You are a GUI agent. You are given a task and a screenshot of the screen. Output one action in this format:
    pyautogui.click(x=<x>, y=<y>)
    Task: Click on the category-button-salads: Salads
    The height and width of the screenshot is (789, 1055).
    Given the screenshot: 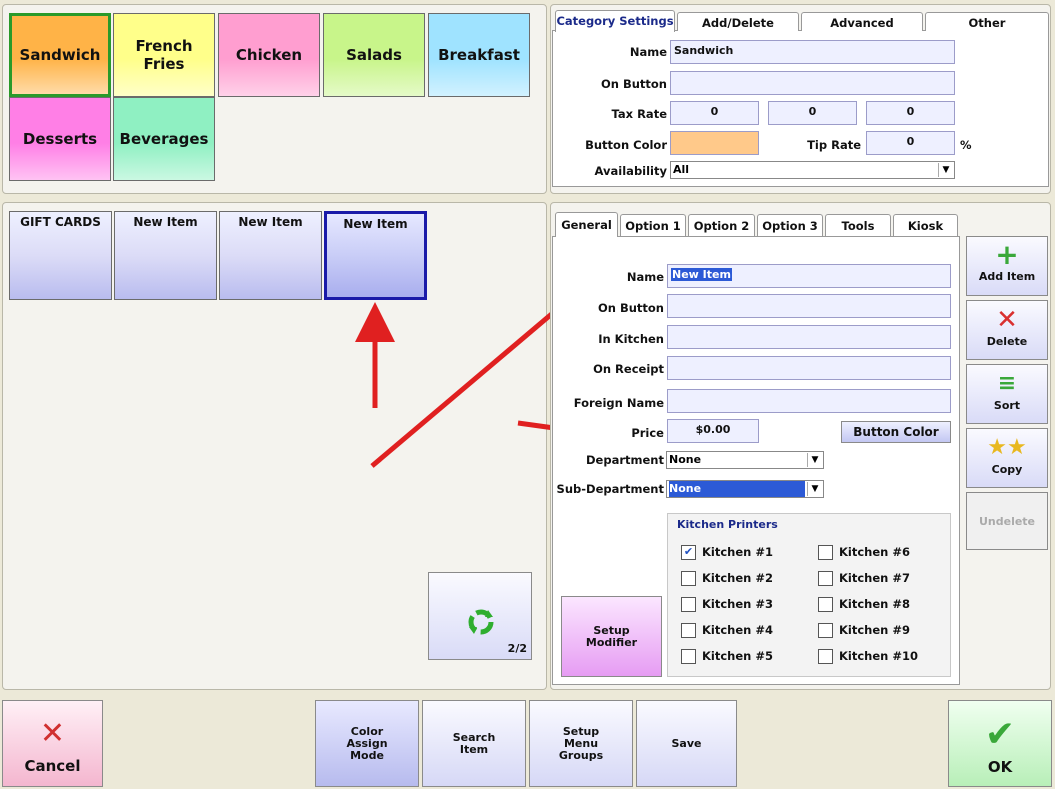 What is the action you would take?
    pyautogui.click(x=374, y=55)
    